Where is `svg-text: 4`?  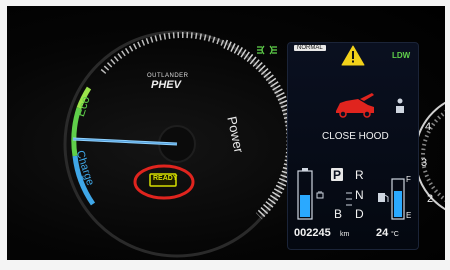 svg-text: 4 is located at coordinates (428, 127).